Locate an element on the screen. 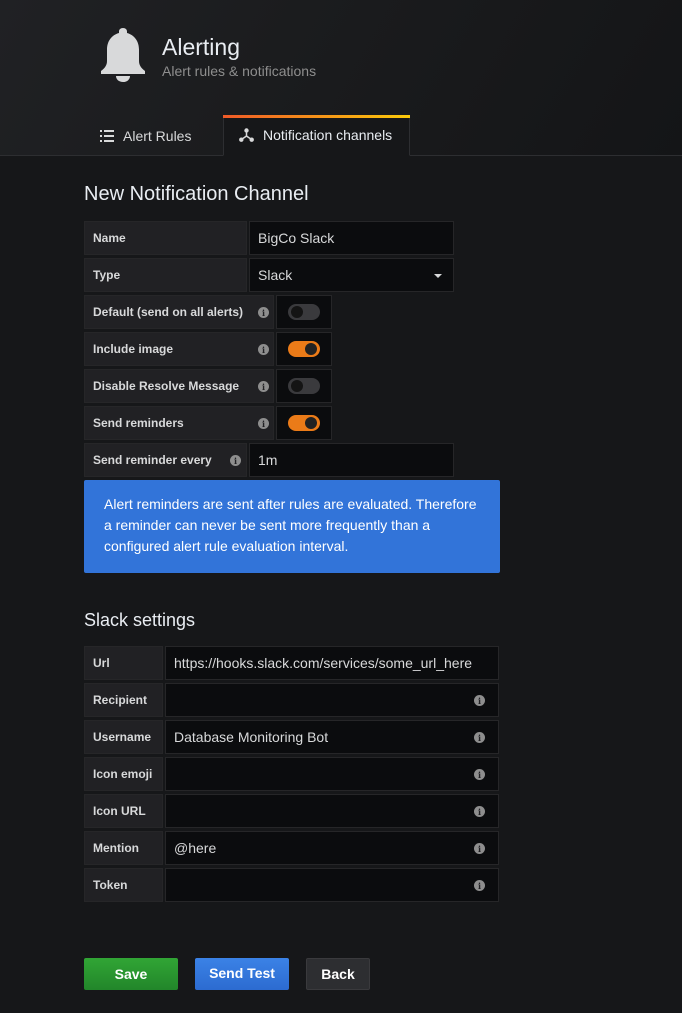  username-row: Username Database Monitoring Bot i is located at coordinates (291, 737).